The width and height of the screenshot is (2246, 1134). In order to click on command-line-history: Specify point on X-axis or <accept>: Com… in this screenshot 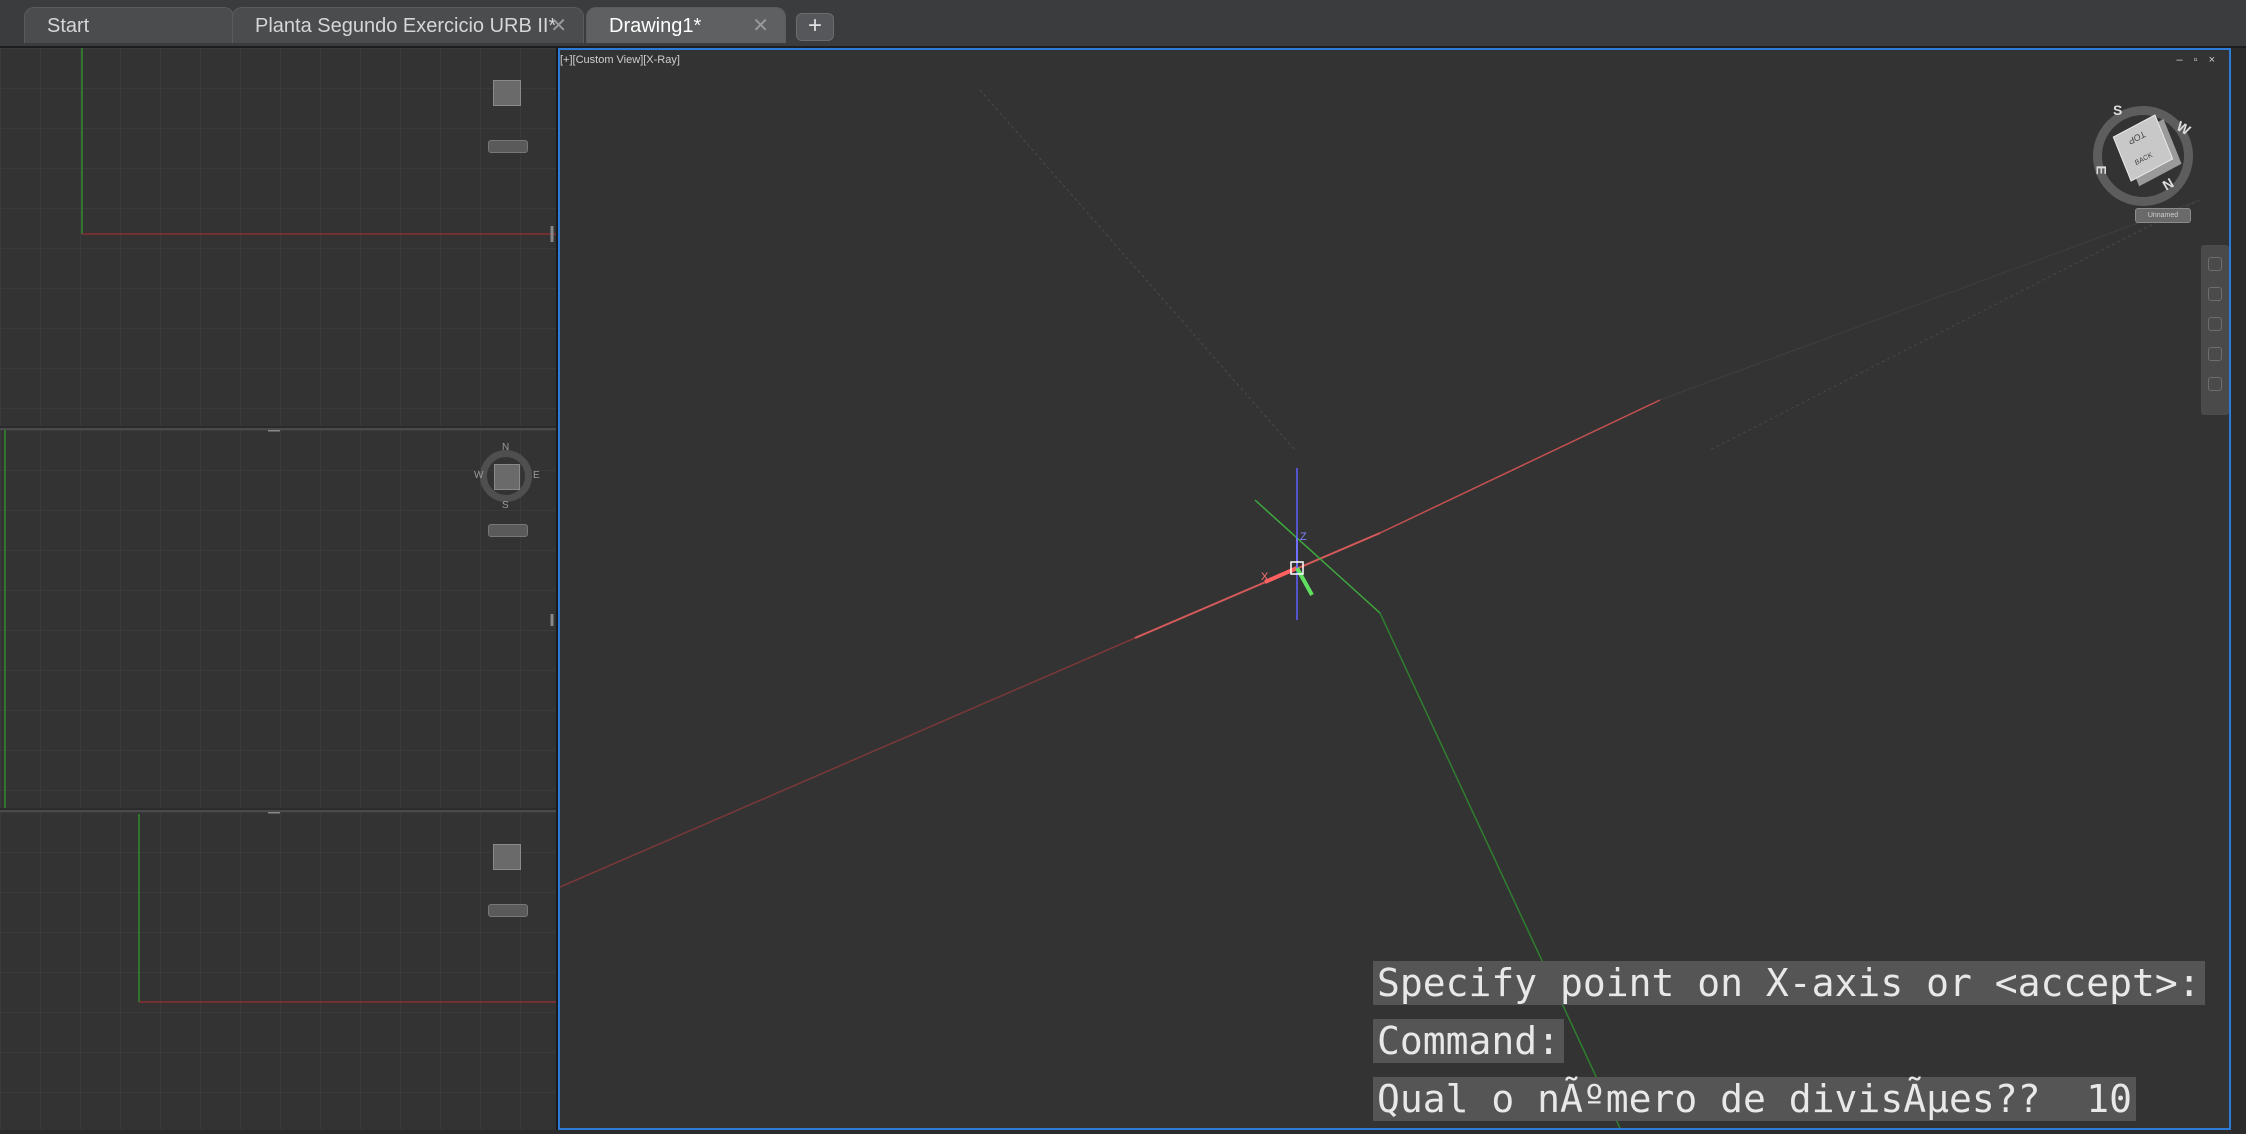, I will do `click(1789, 1047)`.